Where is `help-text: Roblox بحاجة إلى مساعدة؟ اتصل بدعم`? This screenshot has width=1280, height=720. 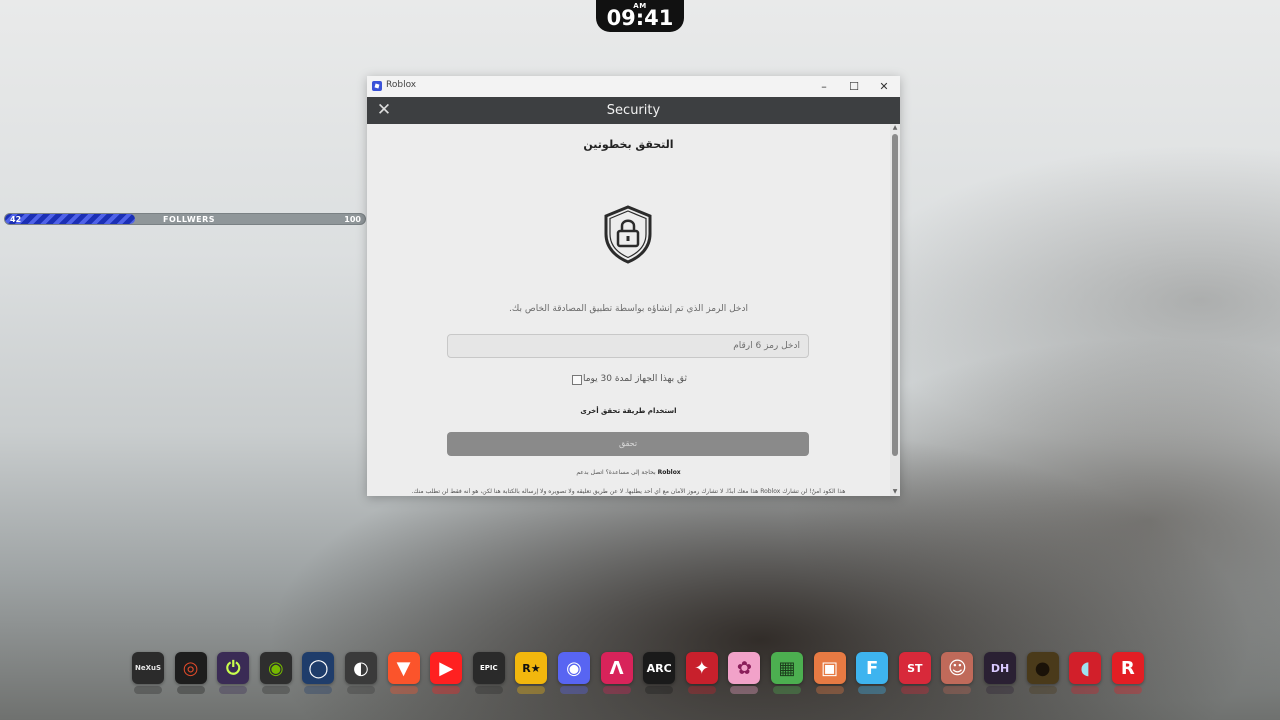
help-text: Roblox بحاجة إلى مساعدة؟ اتصل بدعم is located at coordinates (628, 472).